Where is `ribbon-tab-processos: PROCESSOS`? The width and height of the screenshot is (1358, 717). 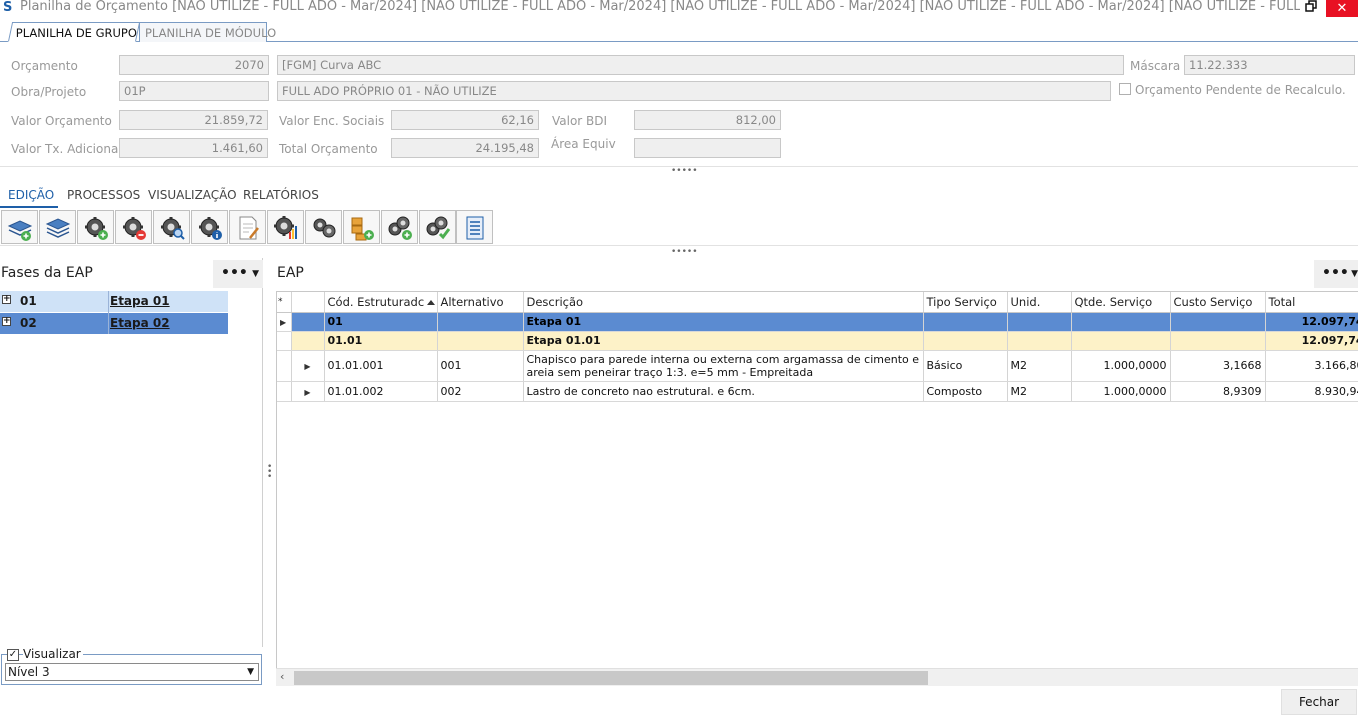
ribbon-tab-processos: PROCESSOS is located at coordinates (103, 195).